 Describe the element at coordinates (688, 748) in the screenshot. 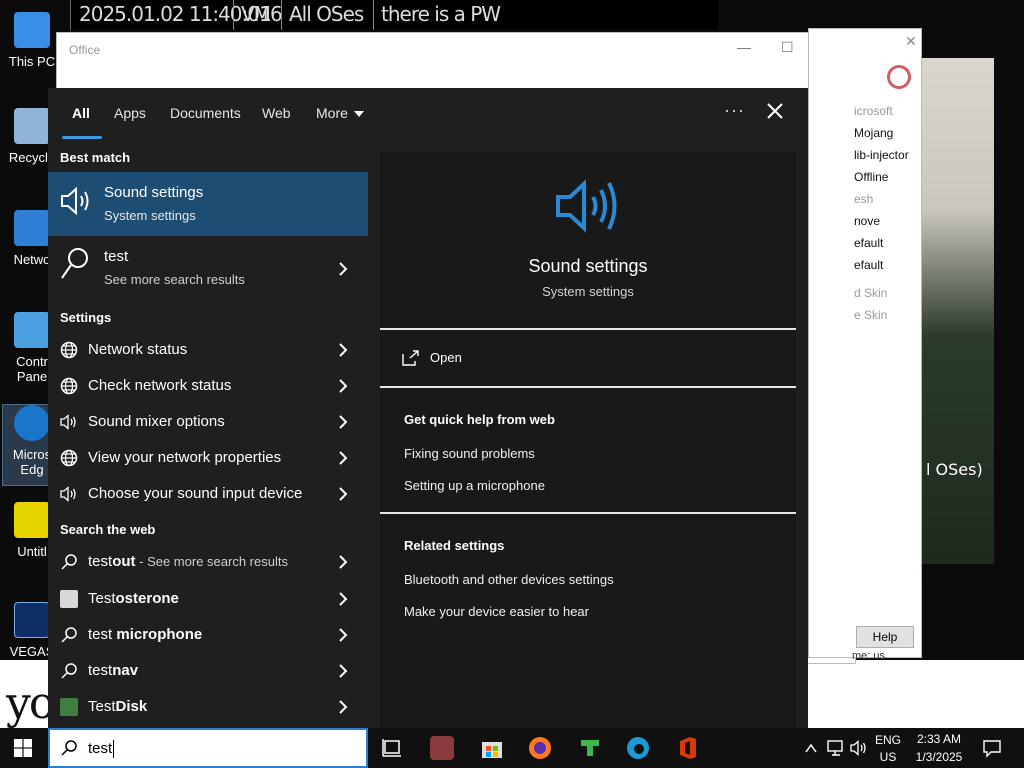

I see `office-icon` at that location.